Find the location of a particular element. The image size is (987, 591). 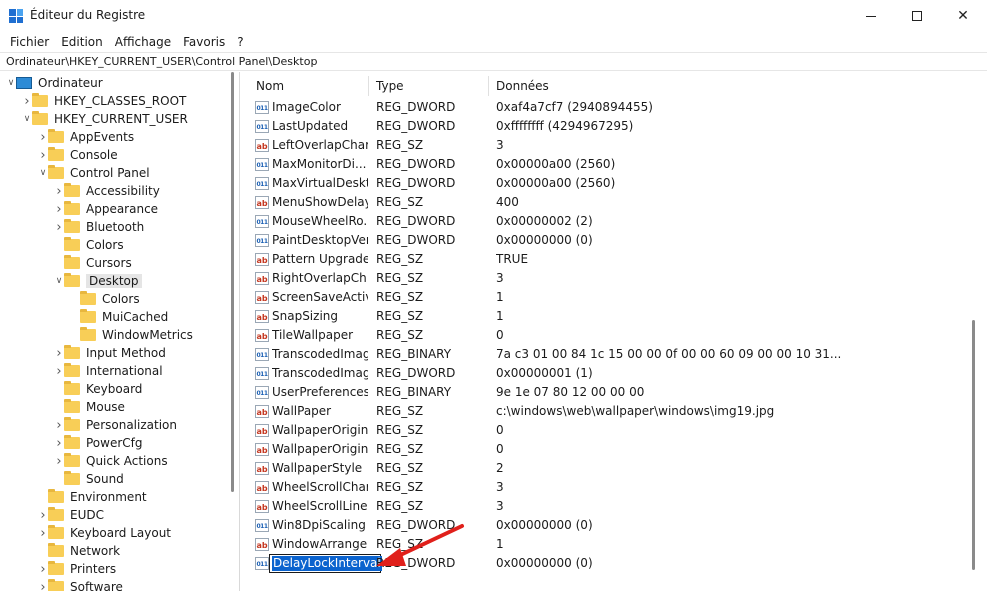

tree-item: Sound is located at coordinates (89, 479).